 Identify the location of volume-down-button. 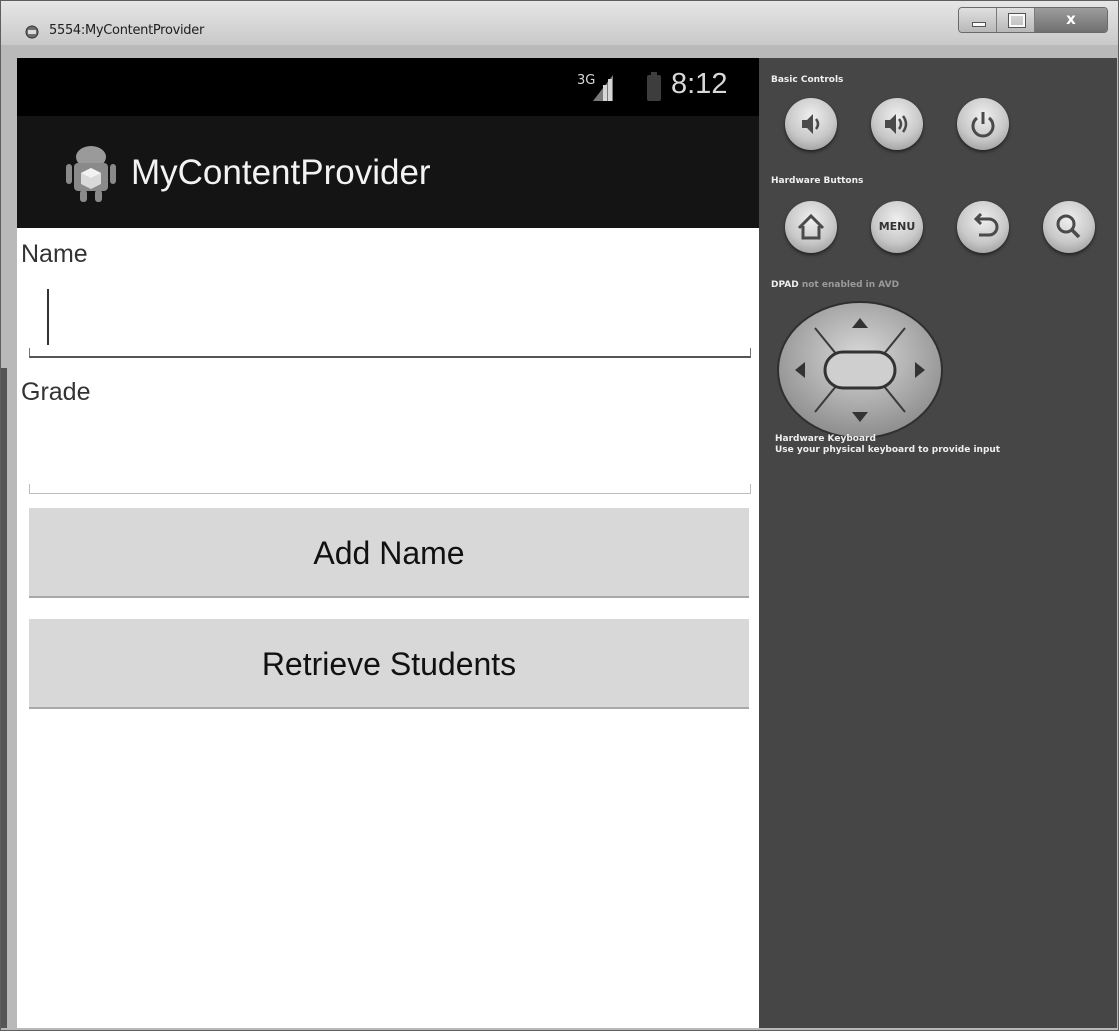
(811, 124).